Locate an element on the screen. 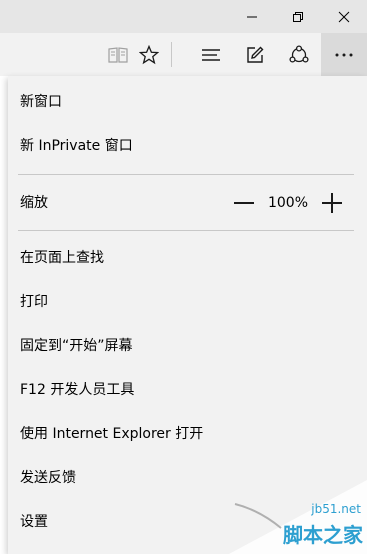 This screenshot has height=554, width=367. menu-item-label: 新 InPrivate 窗口 is located at coordinates (76, 146).